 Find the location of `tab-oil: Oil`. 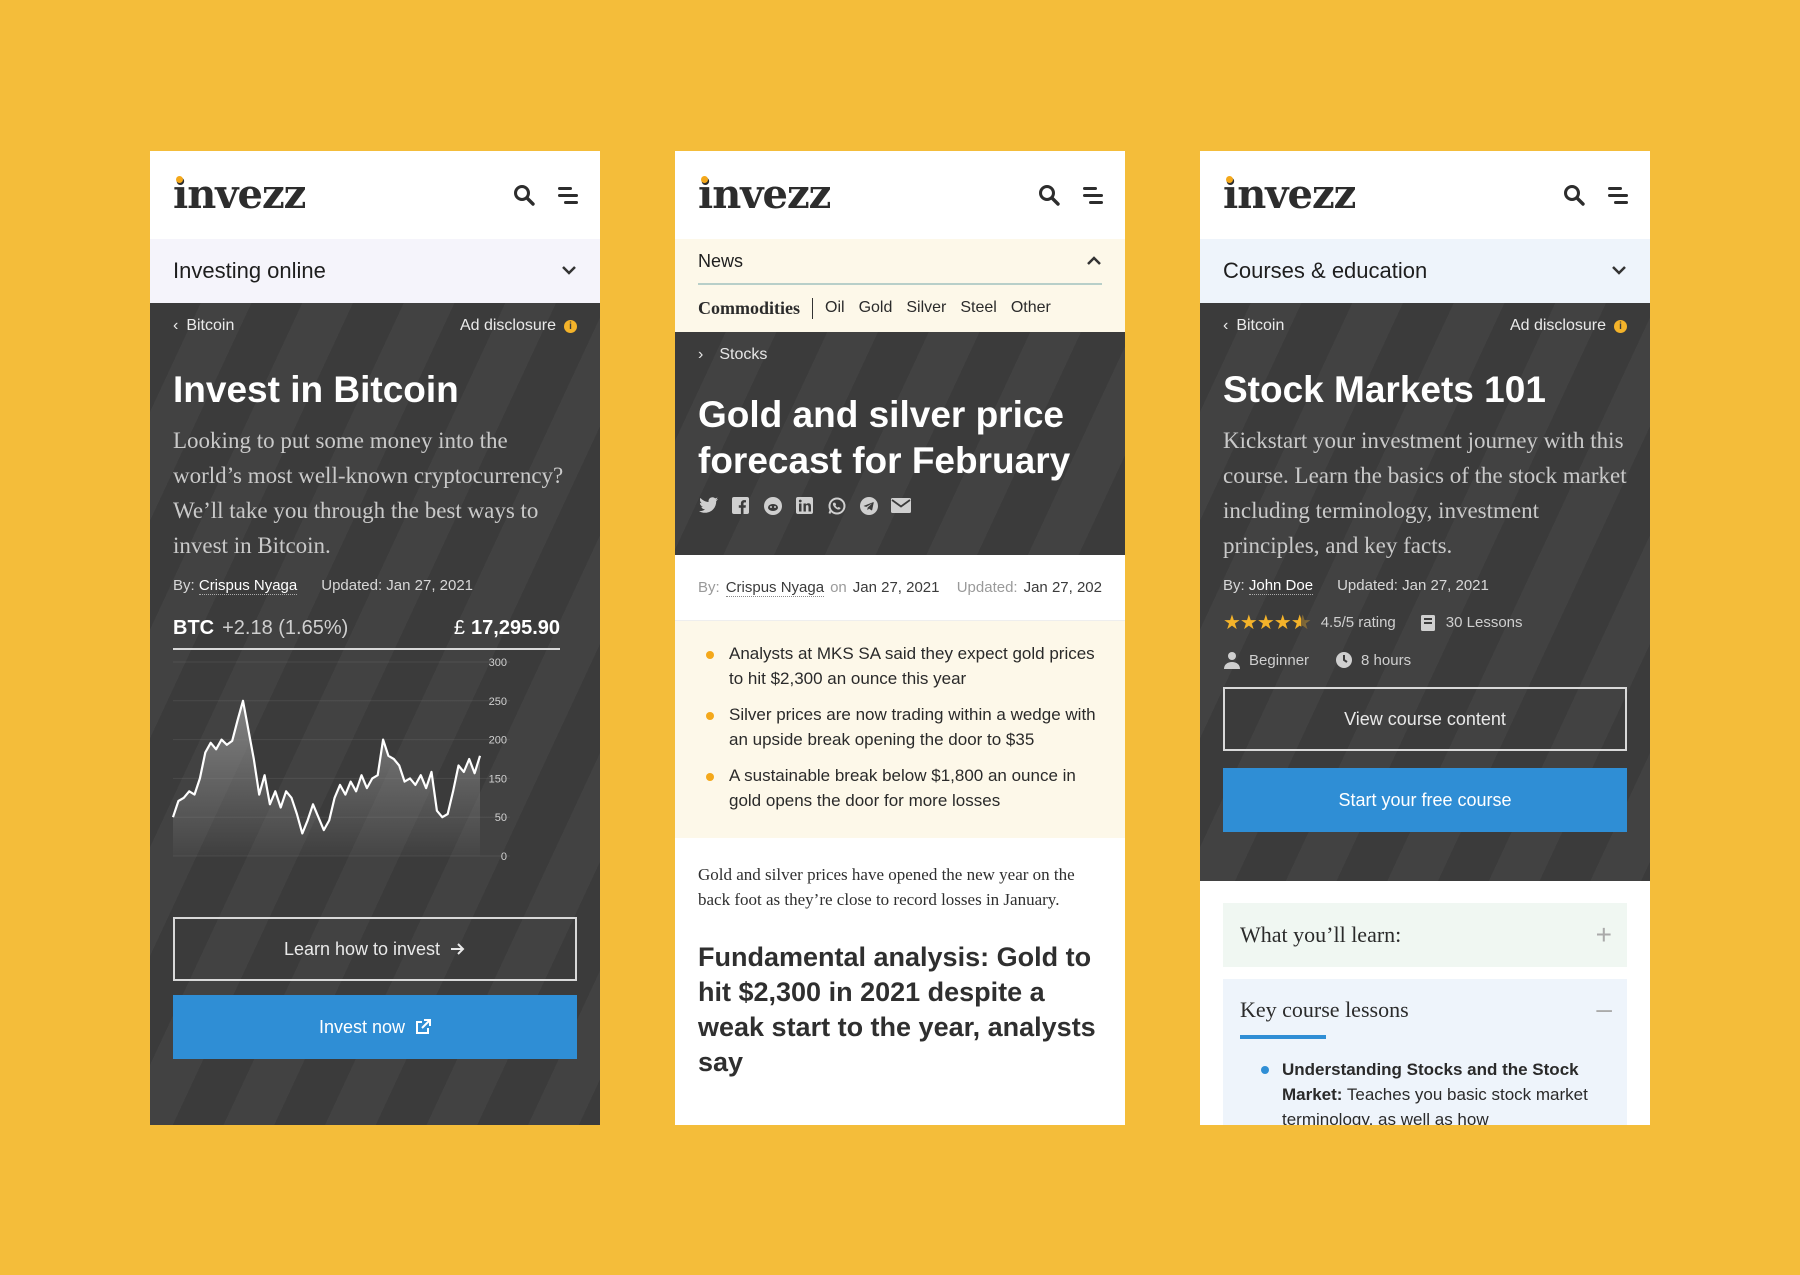

tab-oil: Oil is located at coordinates (835, 308).